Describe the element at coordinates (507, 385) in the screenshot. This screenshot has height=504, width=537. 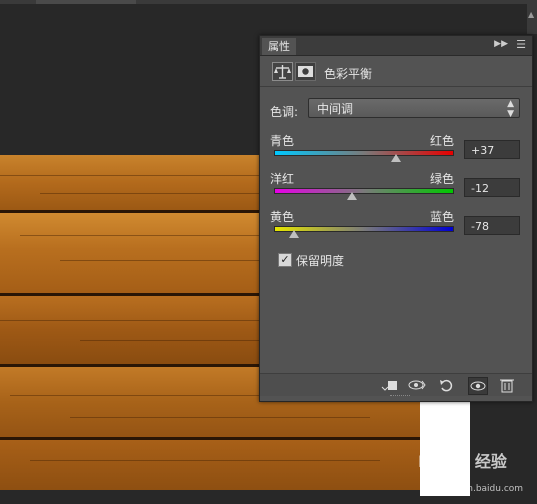
I see `delete-icon` at that location.